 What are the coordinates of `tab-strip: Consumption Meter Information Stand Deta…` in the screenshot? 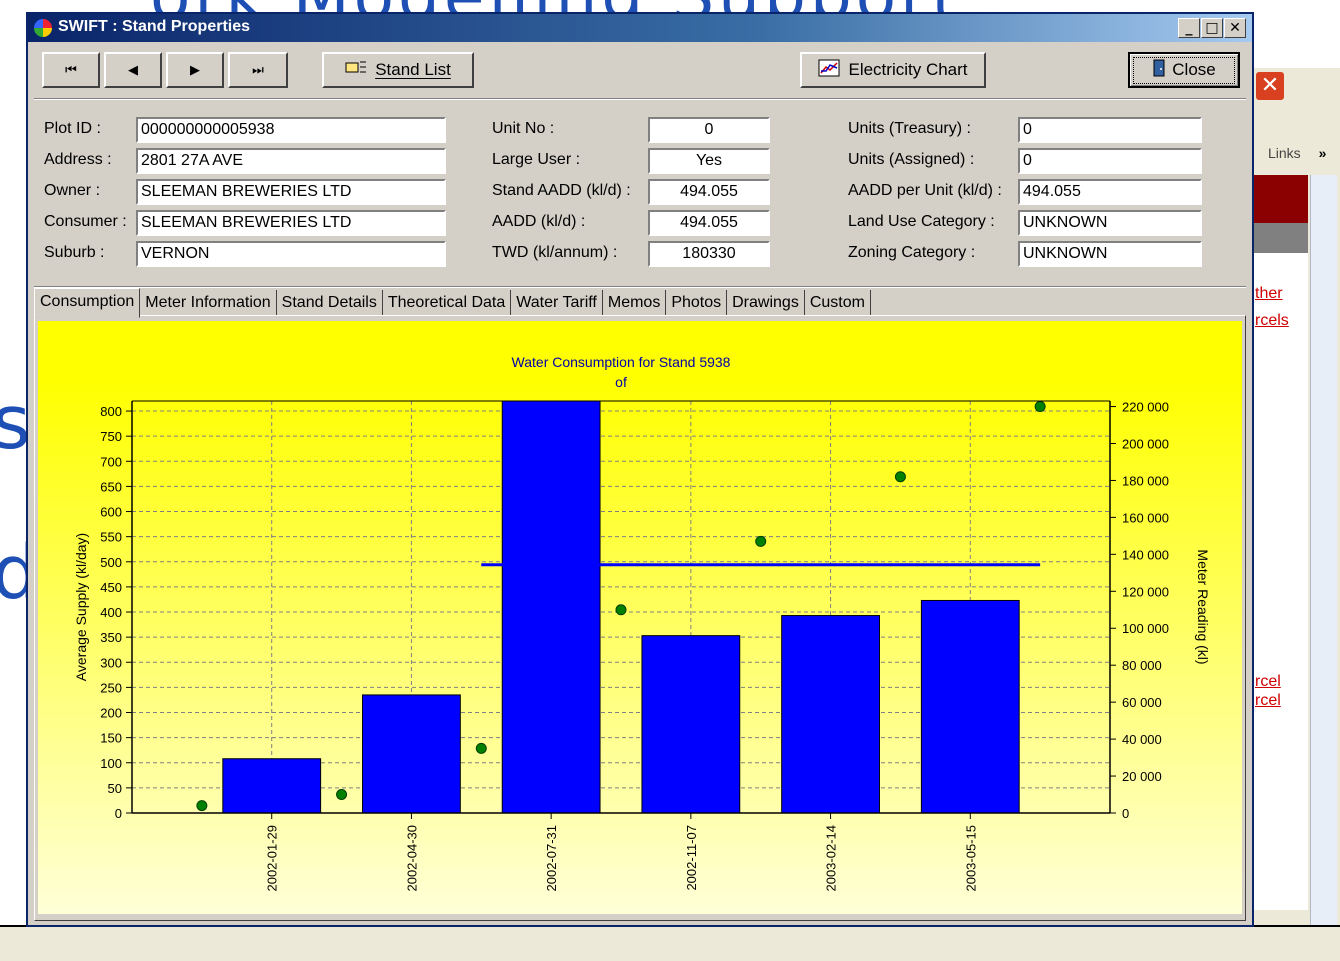 It's located at (452, 303).